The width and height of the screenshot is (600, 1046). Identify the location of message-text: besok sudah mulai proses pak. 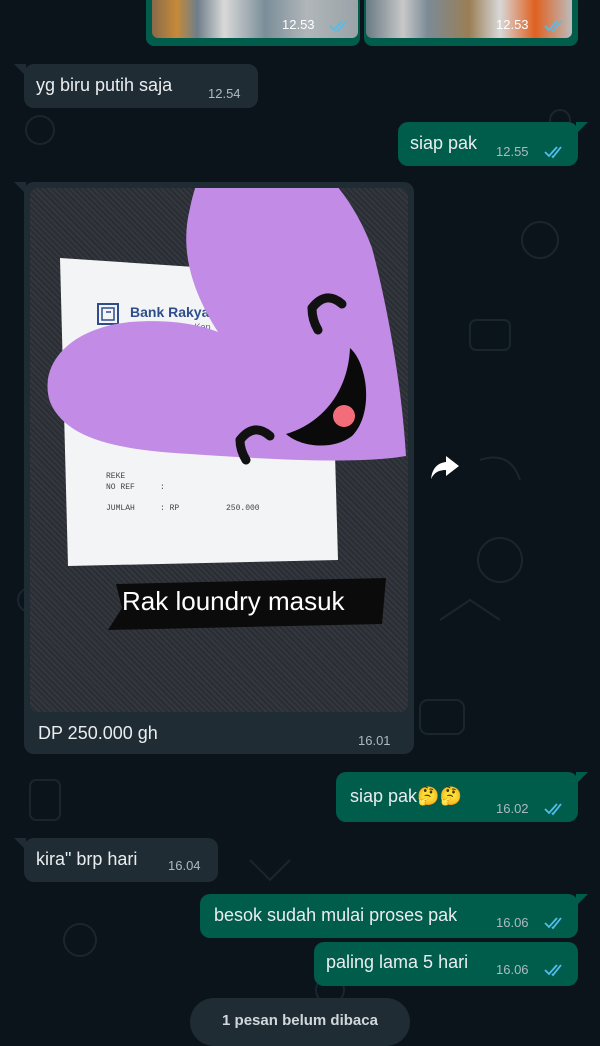
(336, 915).